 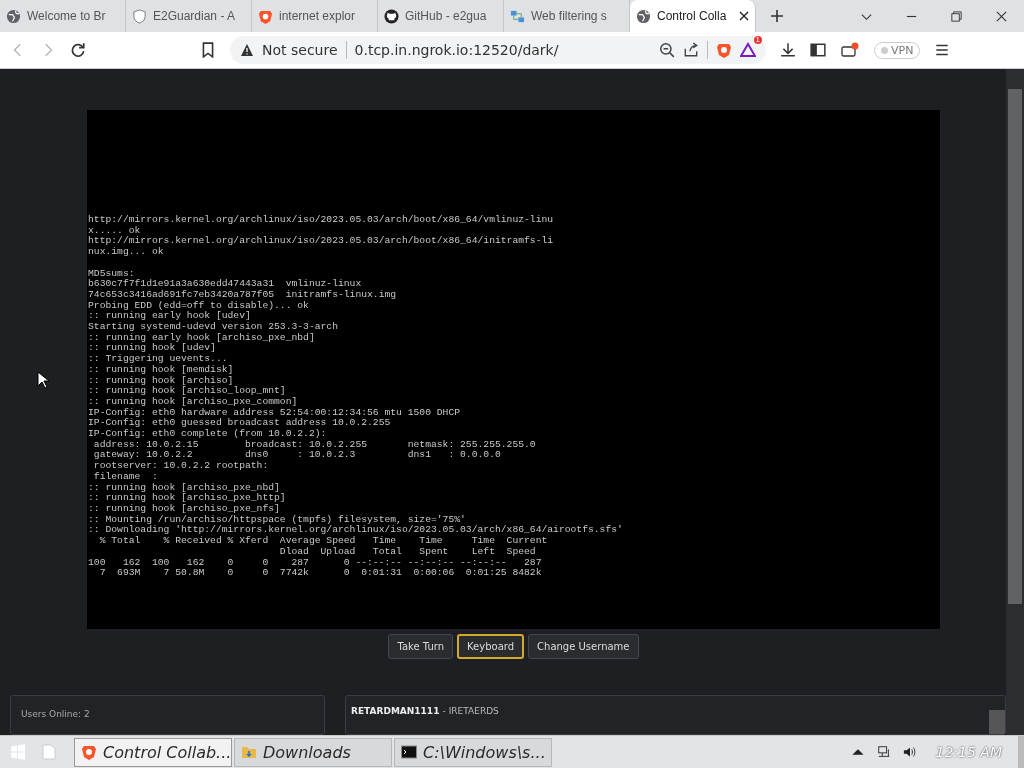 I want to click on console-line: :: running early hook [archiso_pxe_nbd], so click(x=201, y=337).